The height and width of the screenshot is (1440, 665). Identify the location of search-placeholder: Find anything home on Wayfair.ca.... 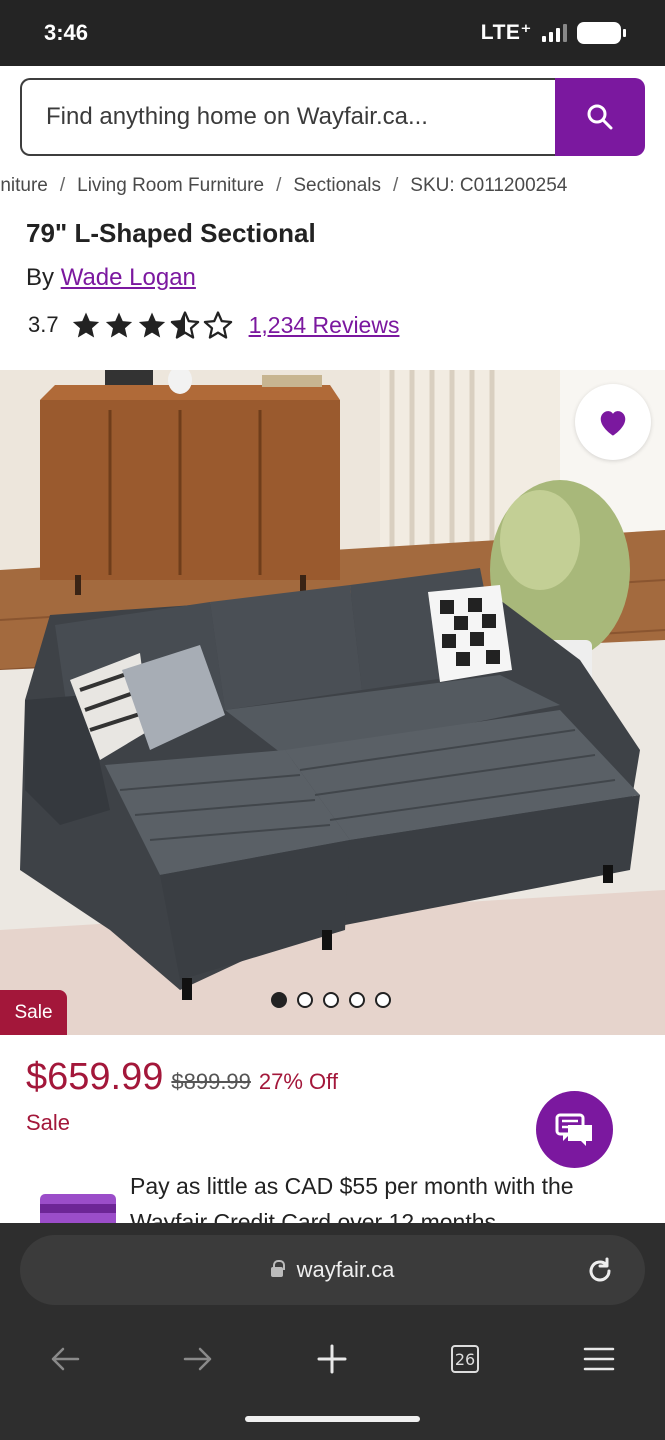
(237, 116).